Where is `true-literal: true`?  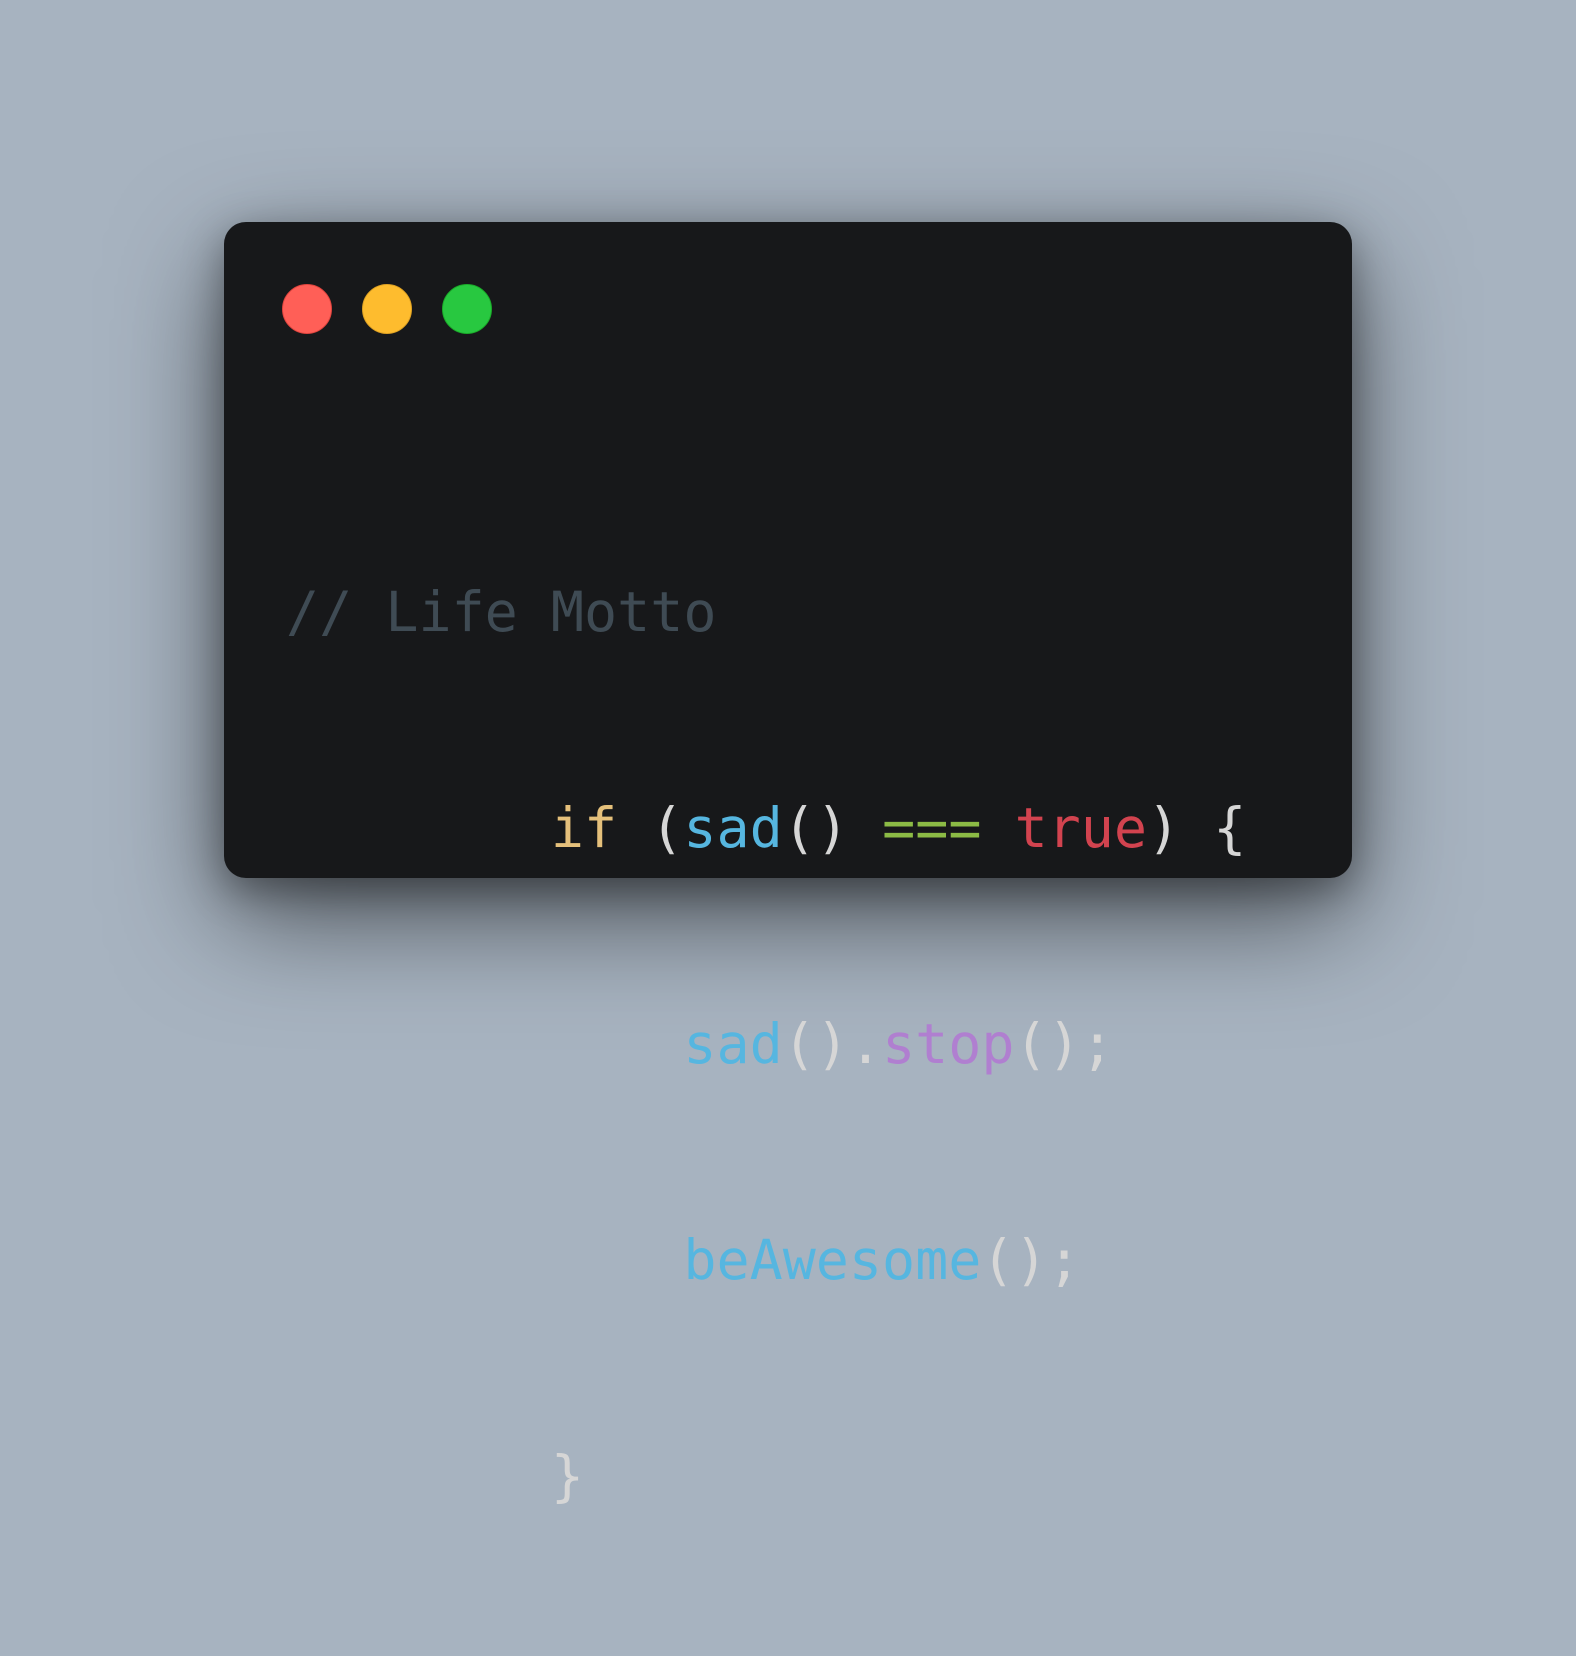
true-literal: true is located at coordinates (1081, 828).